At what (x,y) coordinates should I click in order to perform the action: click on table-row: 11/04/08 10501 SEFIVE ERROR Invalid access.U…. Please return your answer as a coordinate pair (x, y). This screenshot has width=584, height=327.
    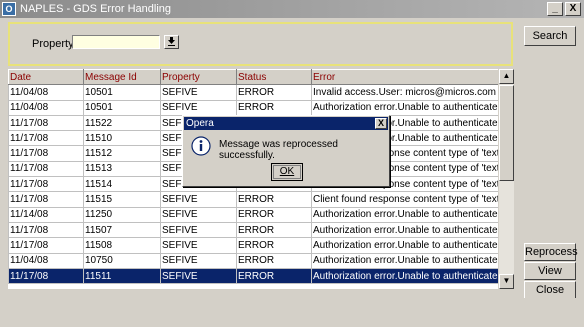
    Looking at the image, I should click on (253, 92).